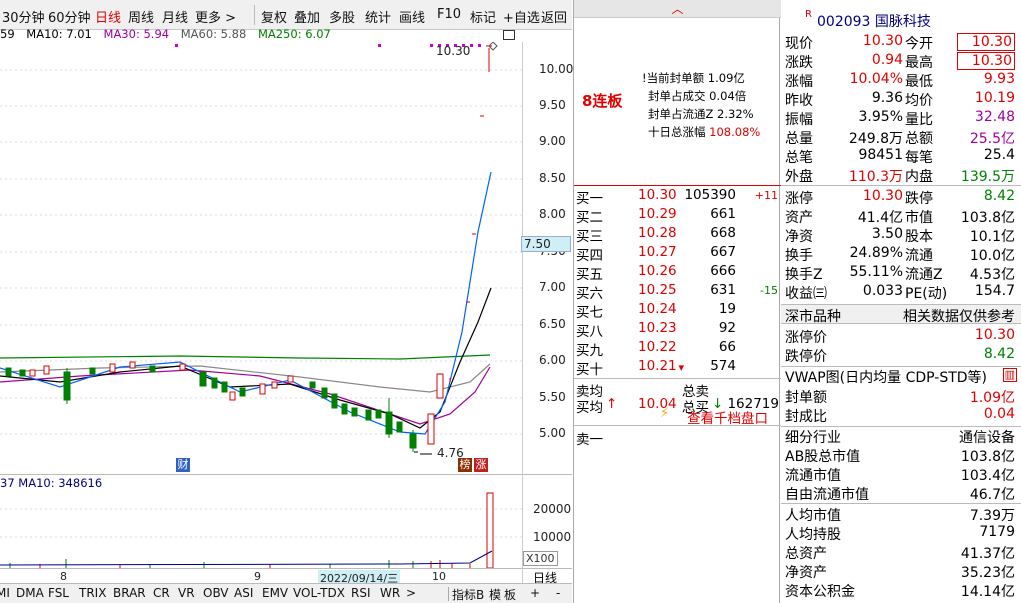 Image resolution: width=1021 pixels, height=603 pixels. Describe the element at coordinates (999, 79) in the screenshot. I see `row-value: 9.93` at that location.